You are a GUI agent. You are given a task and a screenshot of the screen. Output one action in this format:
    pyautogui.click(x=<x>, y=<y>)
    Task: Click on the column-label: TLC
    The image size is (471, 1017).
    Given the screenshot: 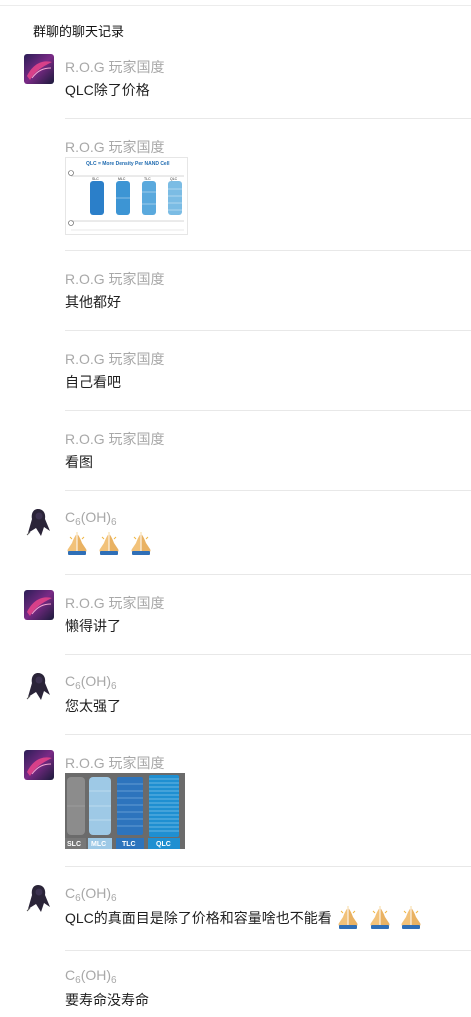 What is the action you would take?
    pyautogui.click(x=147, y=179)
    